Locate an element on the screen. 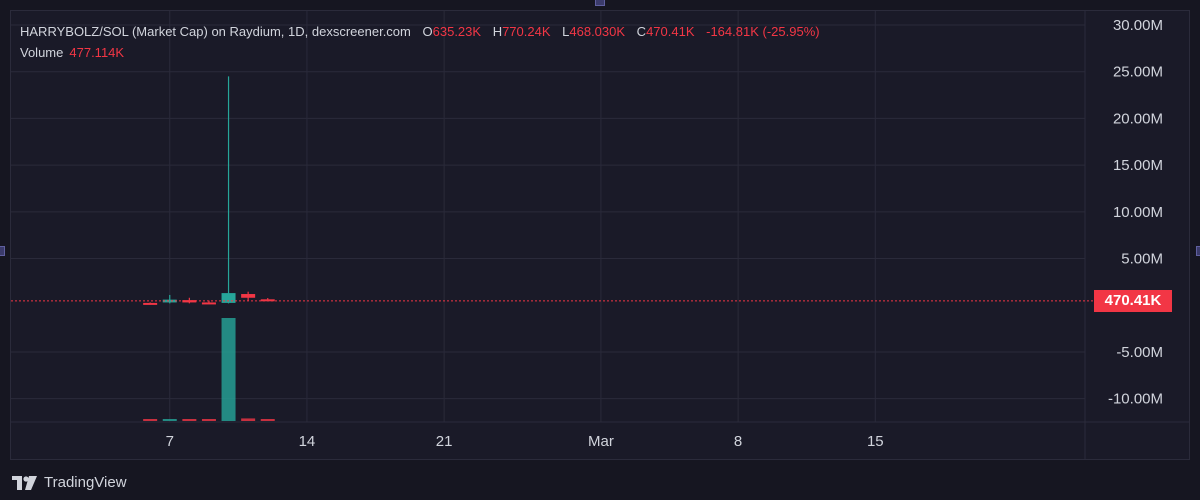 The image size is (1200, 500). volume-value: 477.114K is located at coordinates (97, 52).